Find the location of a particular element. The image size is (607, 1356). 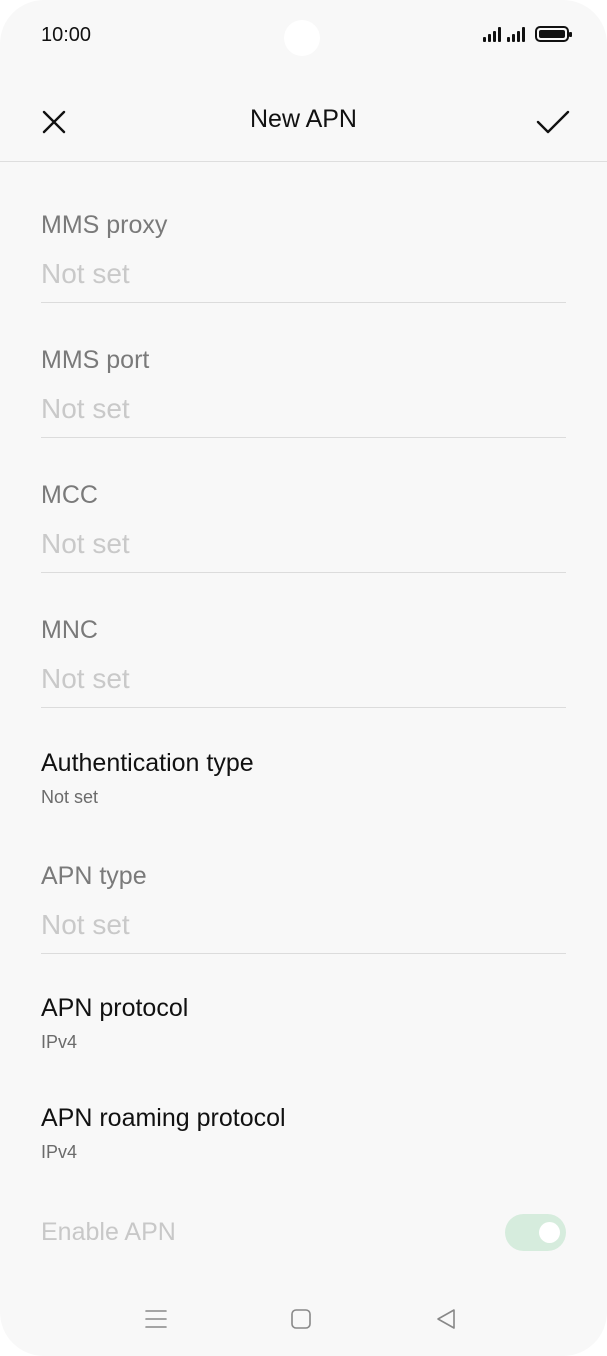

mms-proxy-field: MMS proxy is located at coordinates (303, 256).